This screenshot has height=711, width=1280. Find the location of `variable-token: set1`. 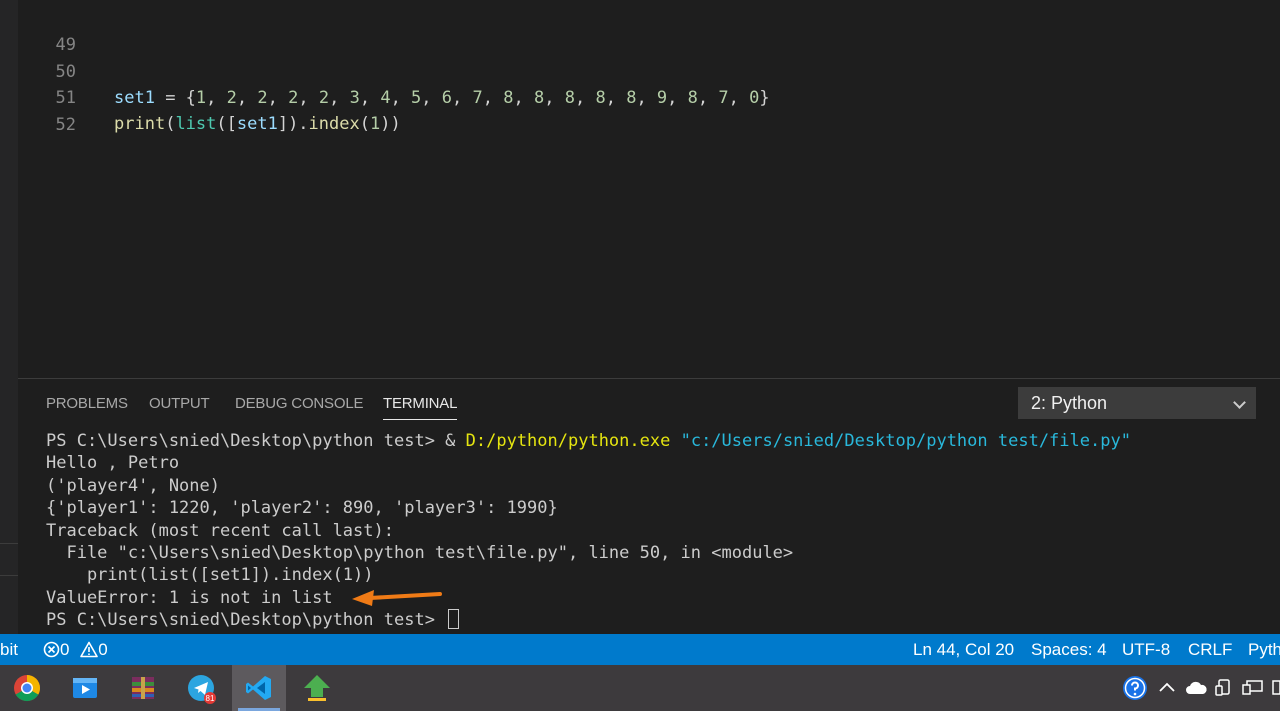

variable-token: set1 is located at coordinates (257, 124).